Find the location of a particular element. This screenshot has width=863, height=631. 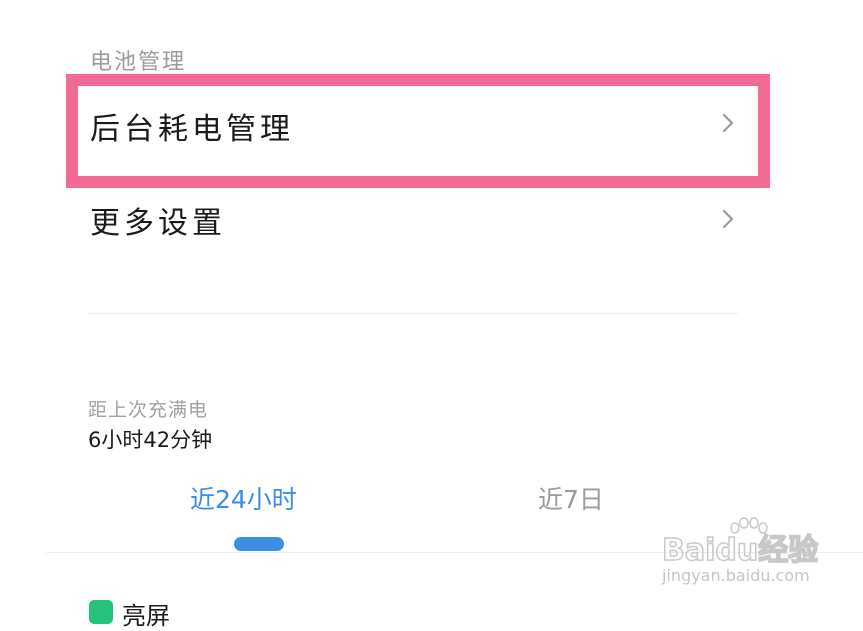

more-settings-label: 更多设置 is located at coordinates (158, 223).